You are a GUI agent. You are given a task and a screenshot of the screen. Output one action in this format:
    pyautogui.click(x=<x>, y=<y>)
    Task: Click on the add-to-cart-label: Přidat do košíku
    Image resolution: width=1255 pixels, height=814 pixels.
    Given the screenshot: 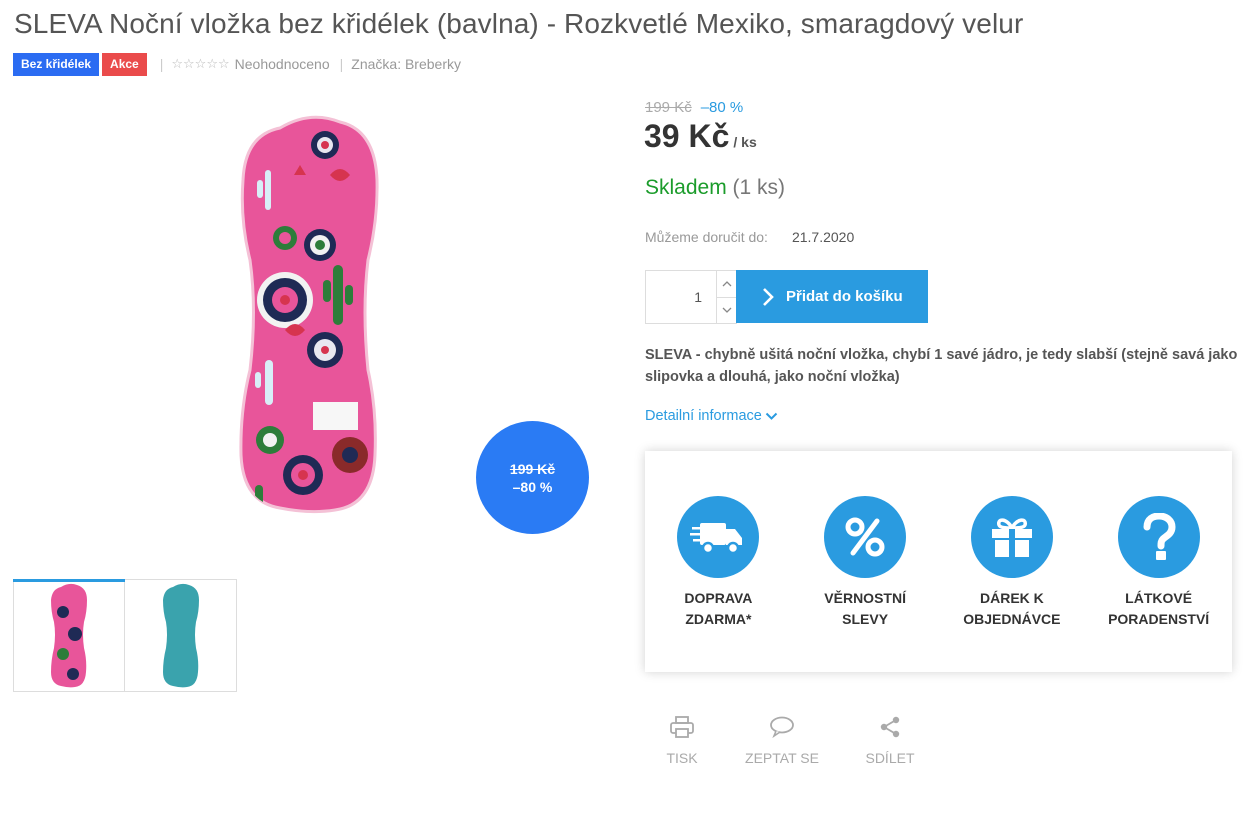 What is the action you would take?
    pyautogui.click(x=844, y=296)
    